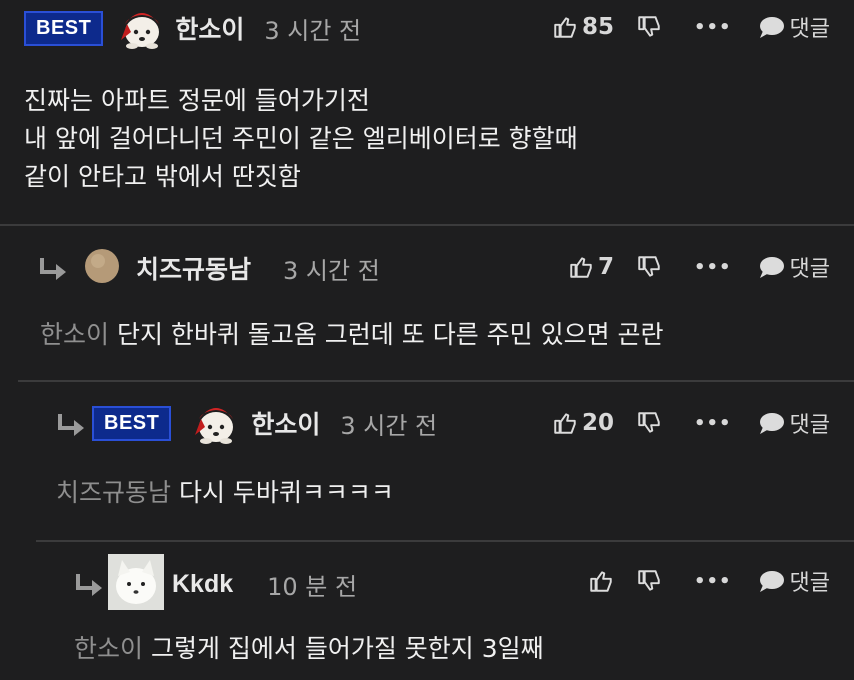 The width and height of the screenshot is (854, 680). Describe the element at coordinates (301, 138) in the screenshot. I see `comment-line: 내 앞에 걸어다니던 주민이 같은 엘리베이터로 향할때` at that location.